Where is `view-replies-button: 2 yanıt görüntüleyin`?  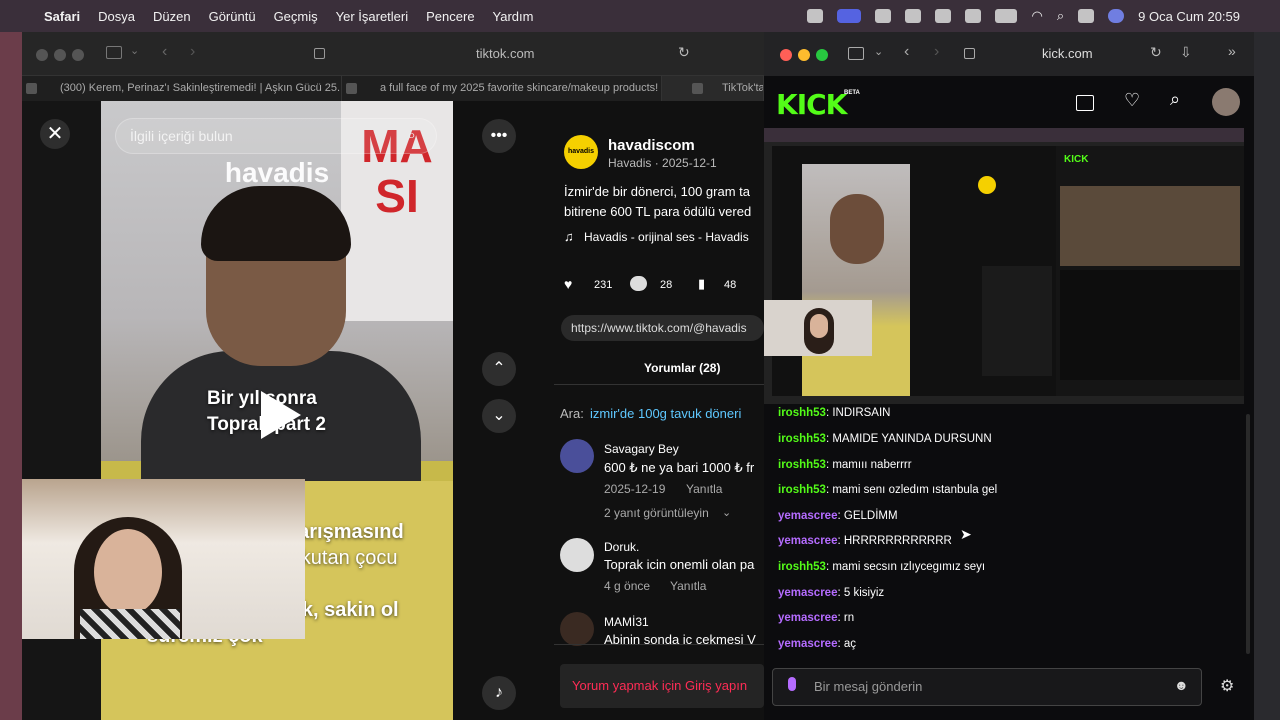
view-replies-button: 2 yanıt görüntüleyin is located at coordinates (656, 513).